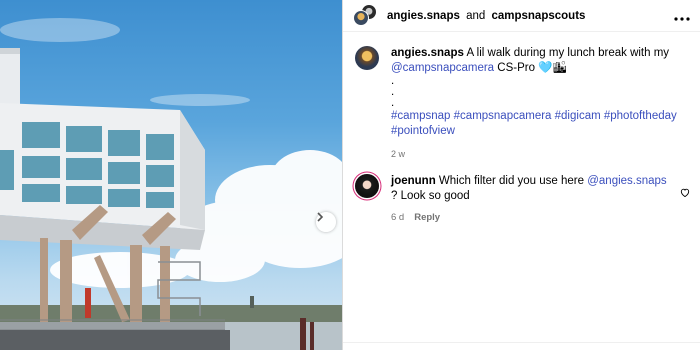  What do you see at coordinates (531, 217) in the screenshot?
I see `comment-meta: 6 d Reply` at bounding box center [531, 217].